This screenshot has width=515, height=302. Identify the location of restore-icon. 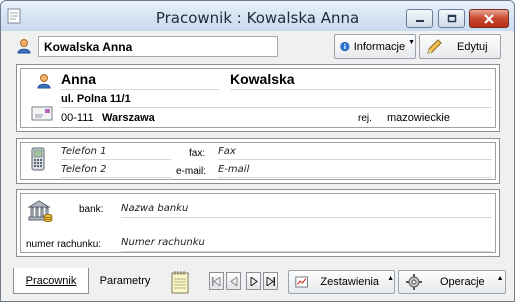
(451, 18).